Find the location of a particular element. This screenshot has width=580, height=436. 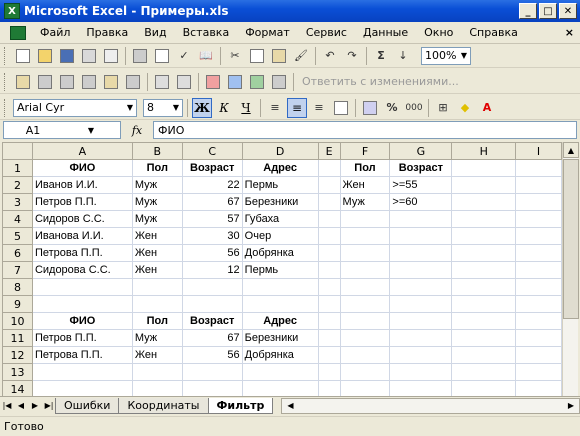

column-header: G is located at coordinates (421, 151).